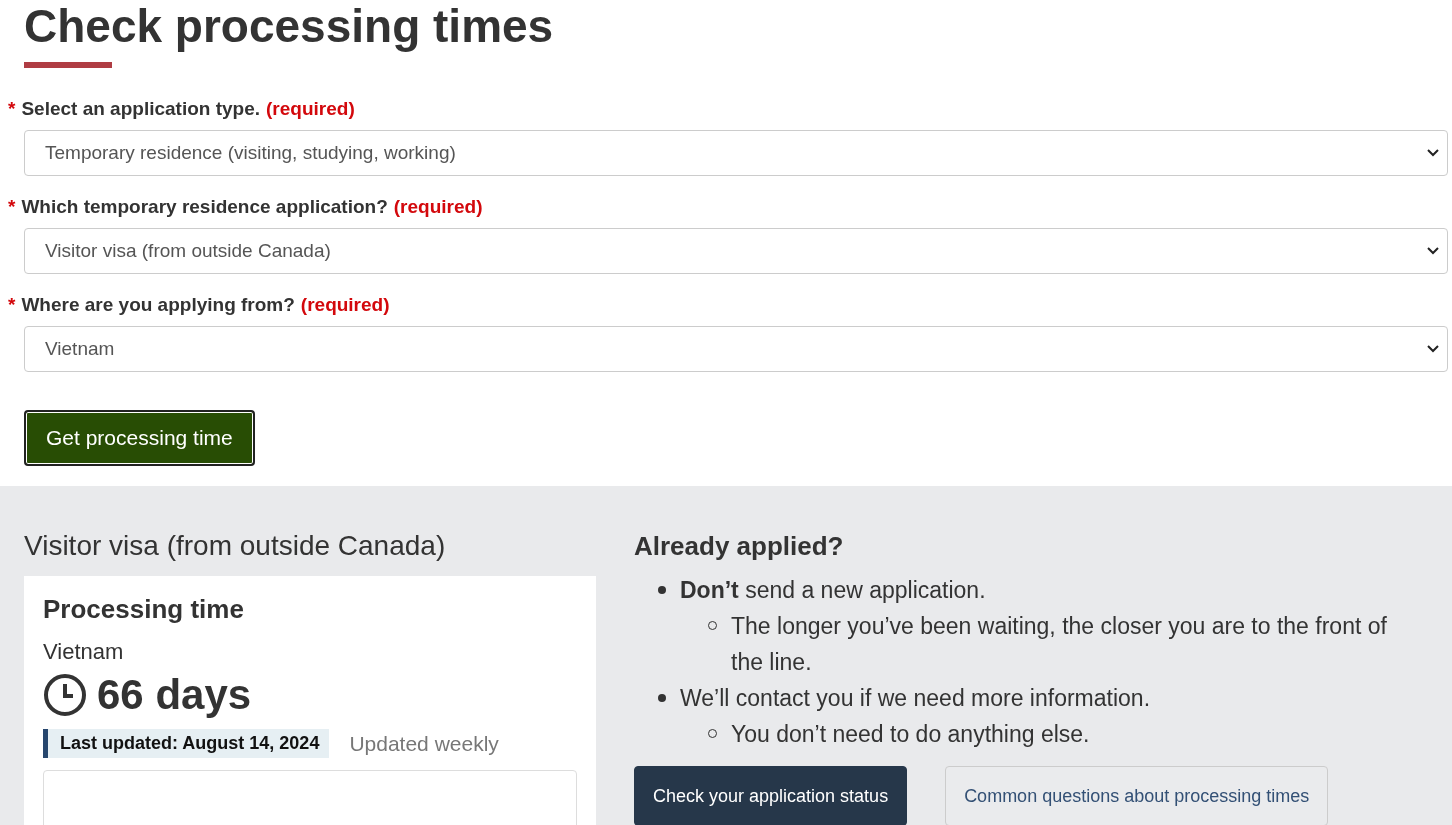 The image size is (1452, 825). Describe the element at coordinates (1059, 644) in the screenshot. I see `list-item-text: The longer you’ve been waiting, the closer you are to the front of the line.` at that location.